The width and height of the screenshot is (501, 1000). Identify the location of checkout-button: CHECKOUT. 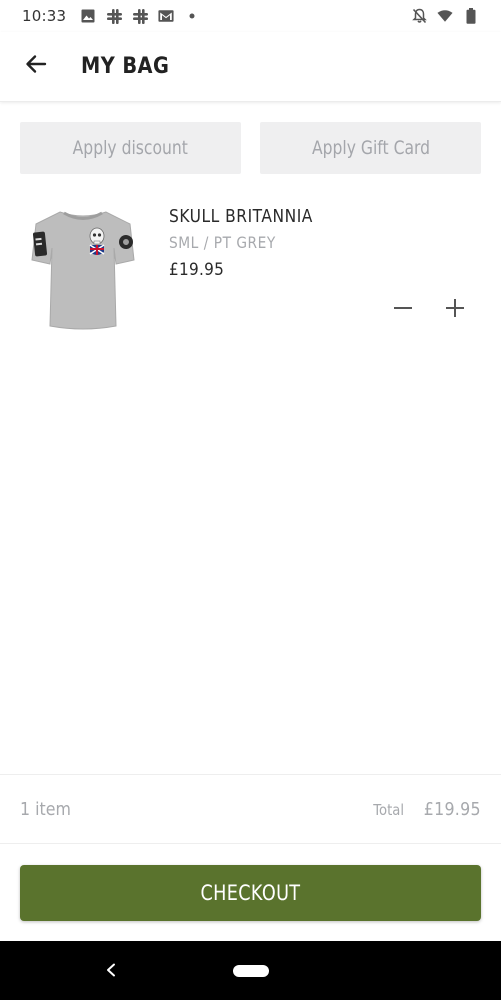
(250, 893).